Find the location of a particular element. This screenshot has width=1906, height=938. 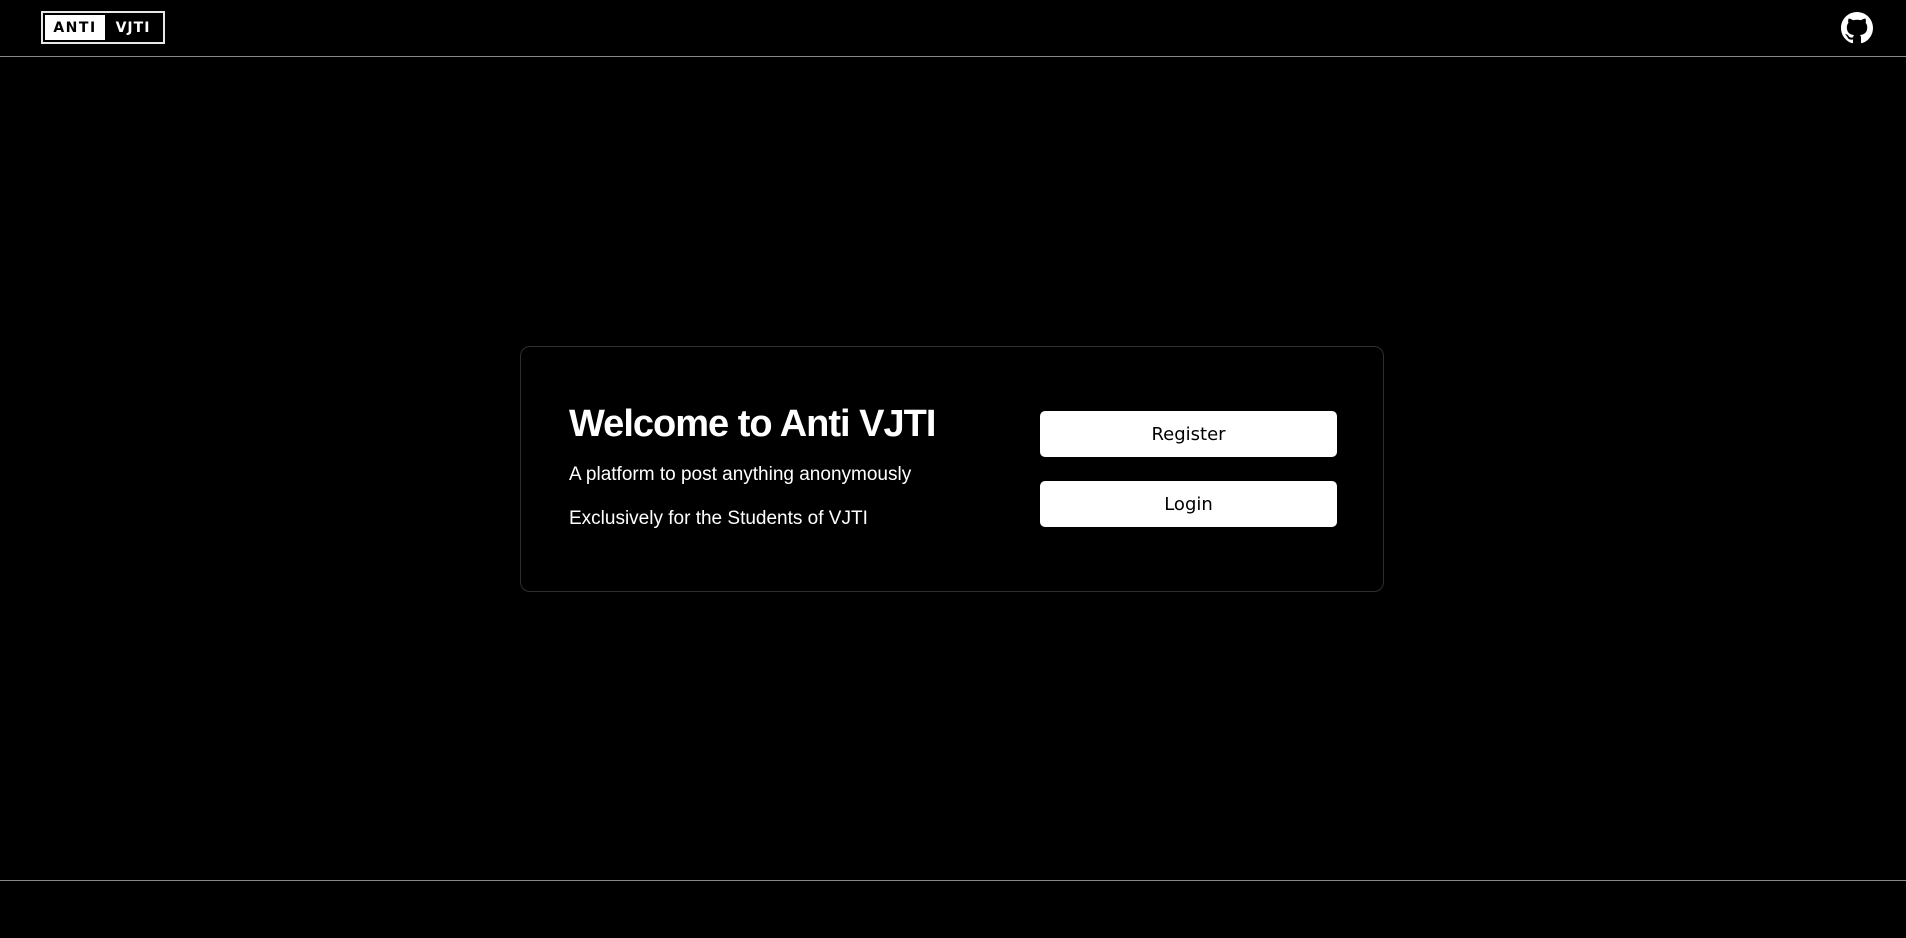

github-icon is located at coordinates (1857, 28).